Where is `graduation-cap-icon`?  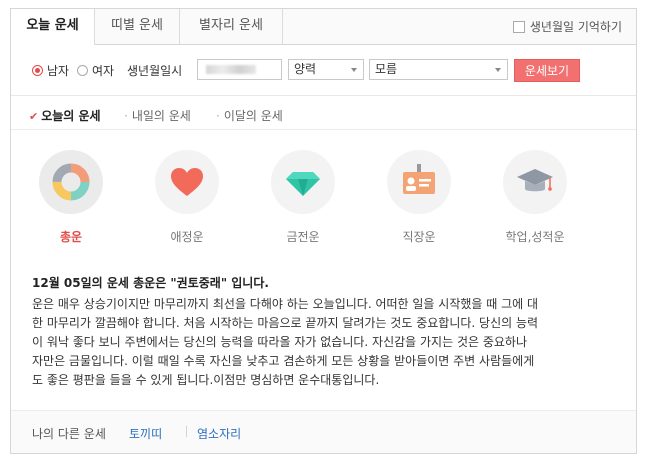 graduation-cap-icon is located at coordinates (535, 182).